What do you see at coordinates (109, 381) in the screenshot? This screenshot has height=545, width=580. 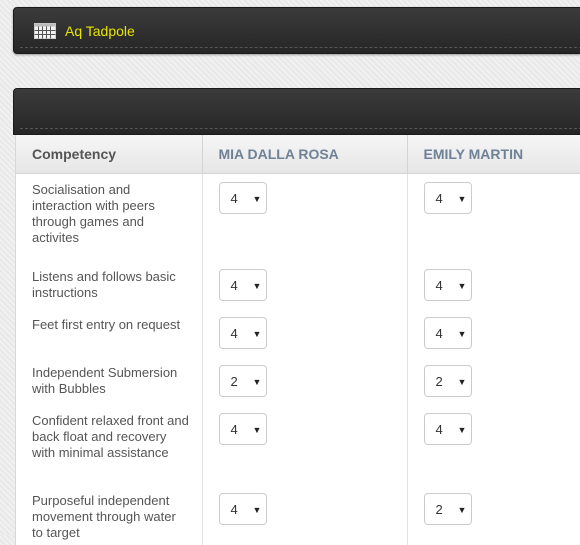 I see `competency-label: Independent Submersion with Bubbles` at bounding box center [109, 381].